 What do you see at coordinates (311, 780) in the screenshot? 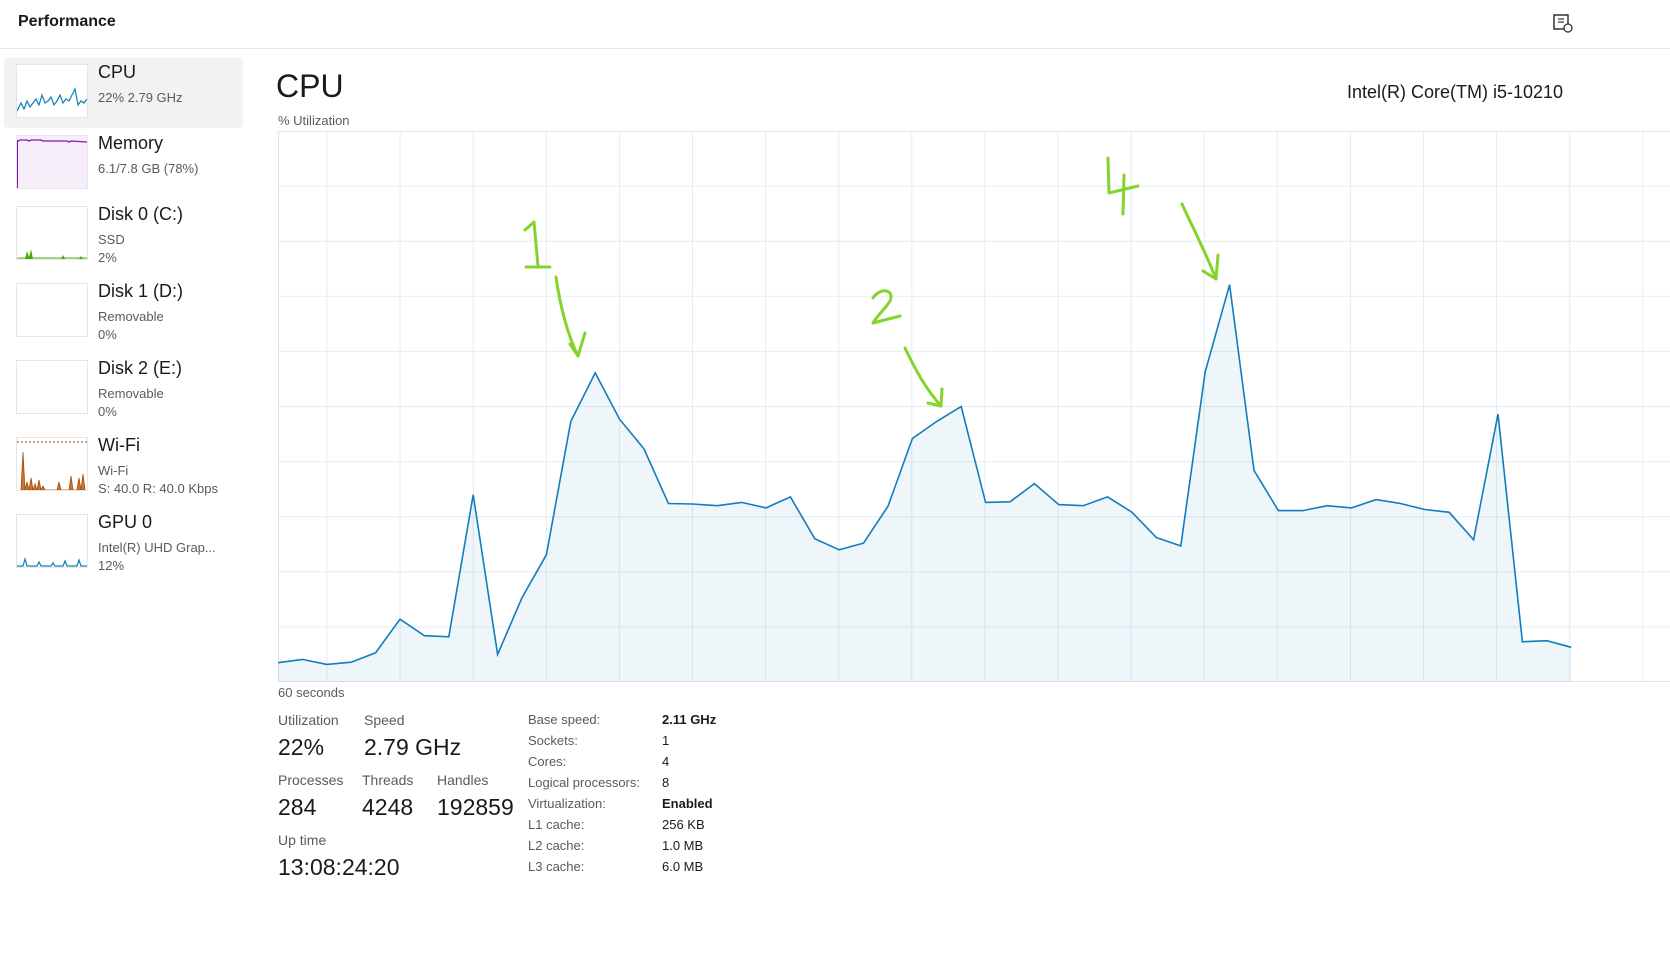
I see `processes-label: Processes` at bounding box center [311, 780].